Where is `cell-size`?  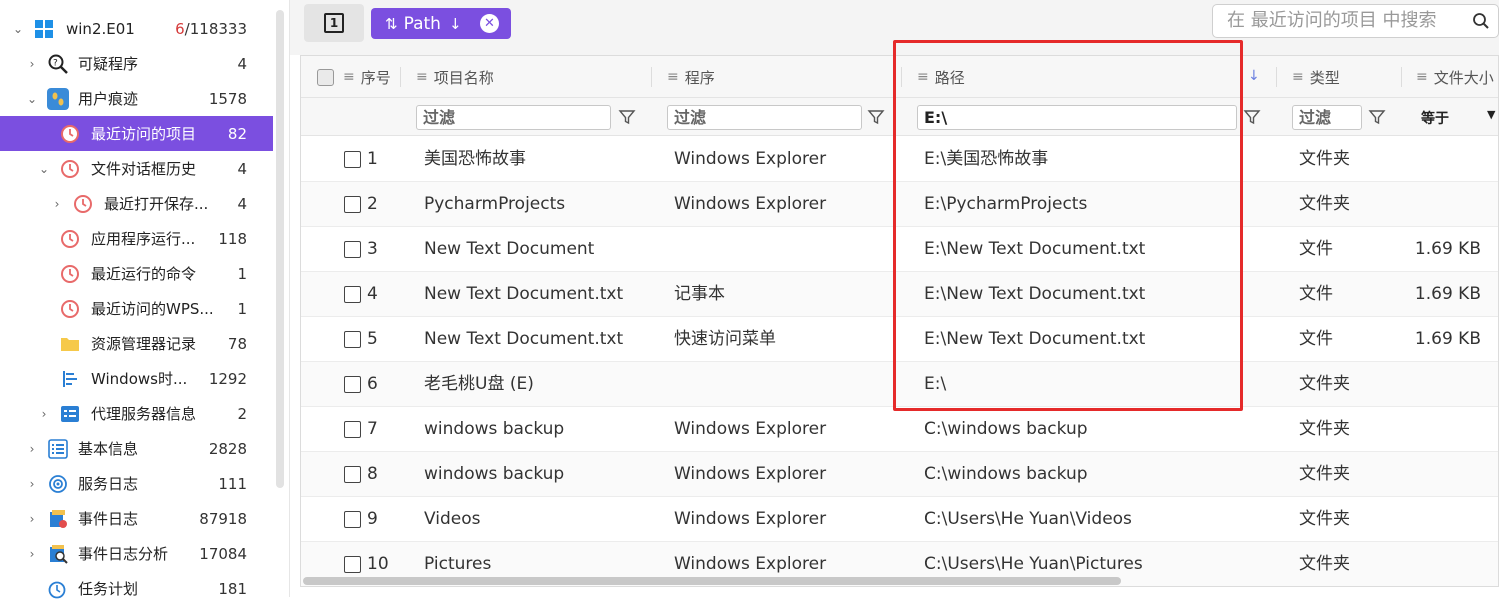
cell-size is located at coordinates (1446, 519).